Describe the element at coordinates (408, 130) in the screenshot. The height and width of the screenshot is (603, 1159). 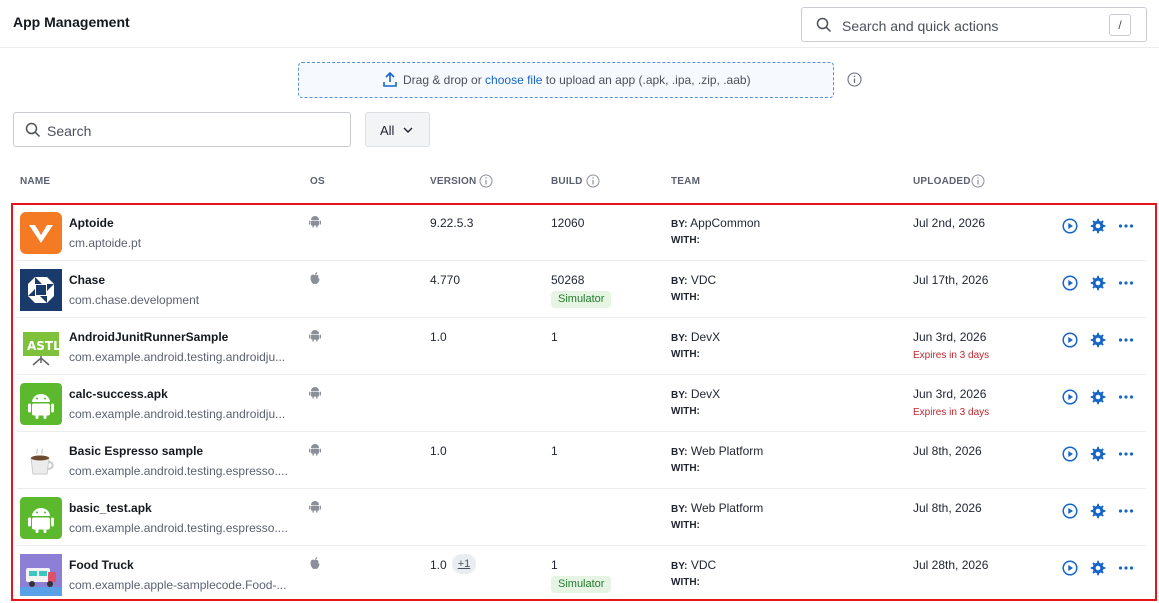
I see `chevron-down-icon` at that location.